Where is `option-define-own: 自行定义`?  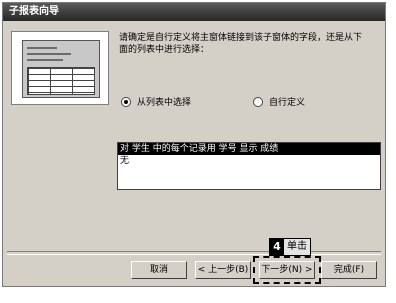
option-define-own: 自行定义 is located at coordinates (279, 101).